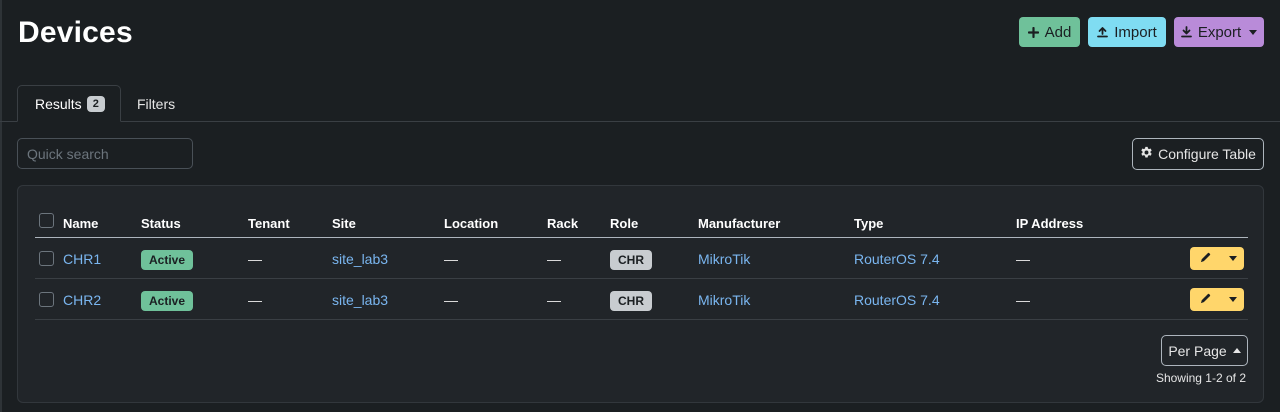 The width and height of the screenshot is (1280, 412). I want to click on tab-filters: Filters, so click(156, 103).